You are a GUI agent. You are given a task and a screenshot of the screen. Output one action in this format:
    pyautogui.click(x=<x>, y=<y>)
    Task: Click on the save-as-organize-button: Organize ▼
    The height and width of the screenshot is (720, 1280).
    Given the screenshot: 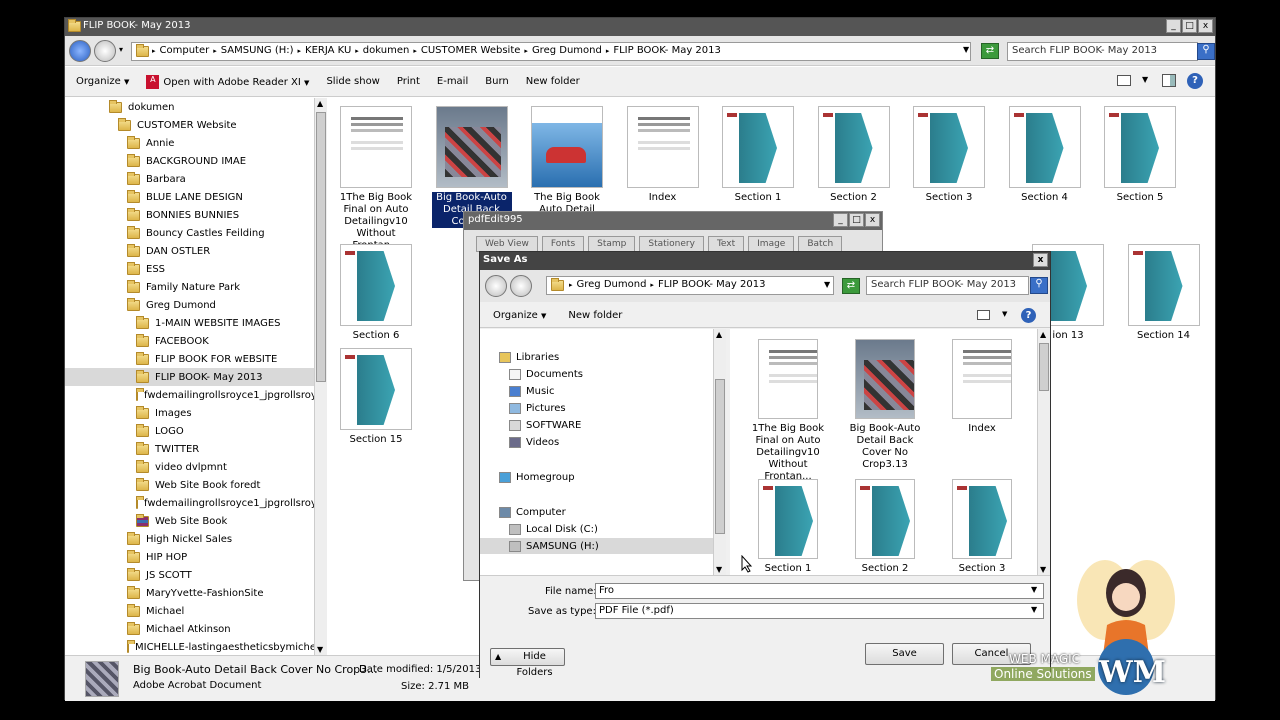 What is the action you would take?
    pyautogui.click(x=519, y=315)
    